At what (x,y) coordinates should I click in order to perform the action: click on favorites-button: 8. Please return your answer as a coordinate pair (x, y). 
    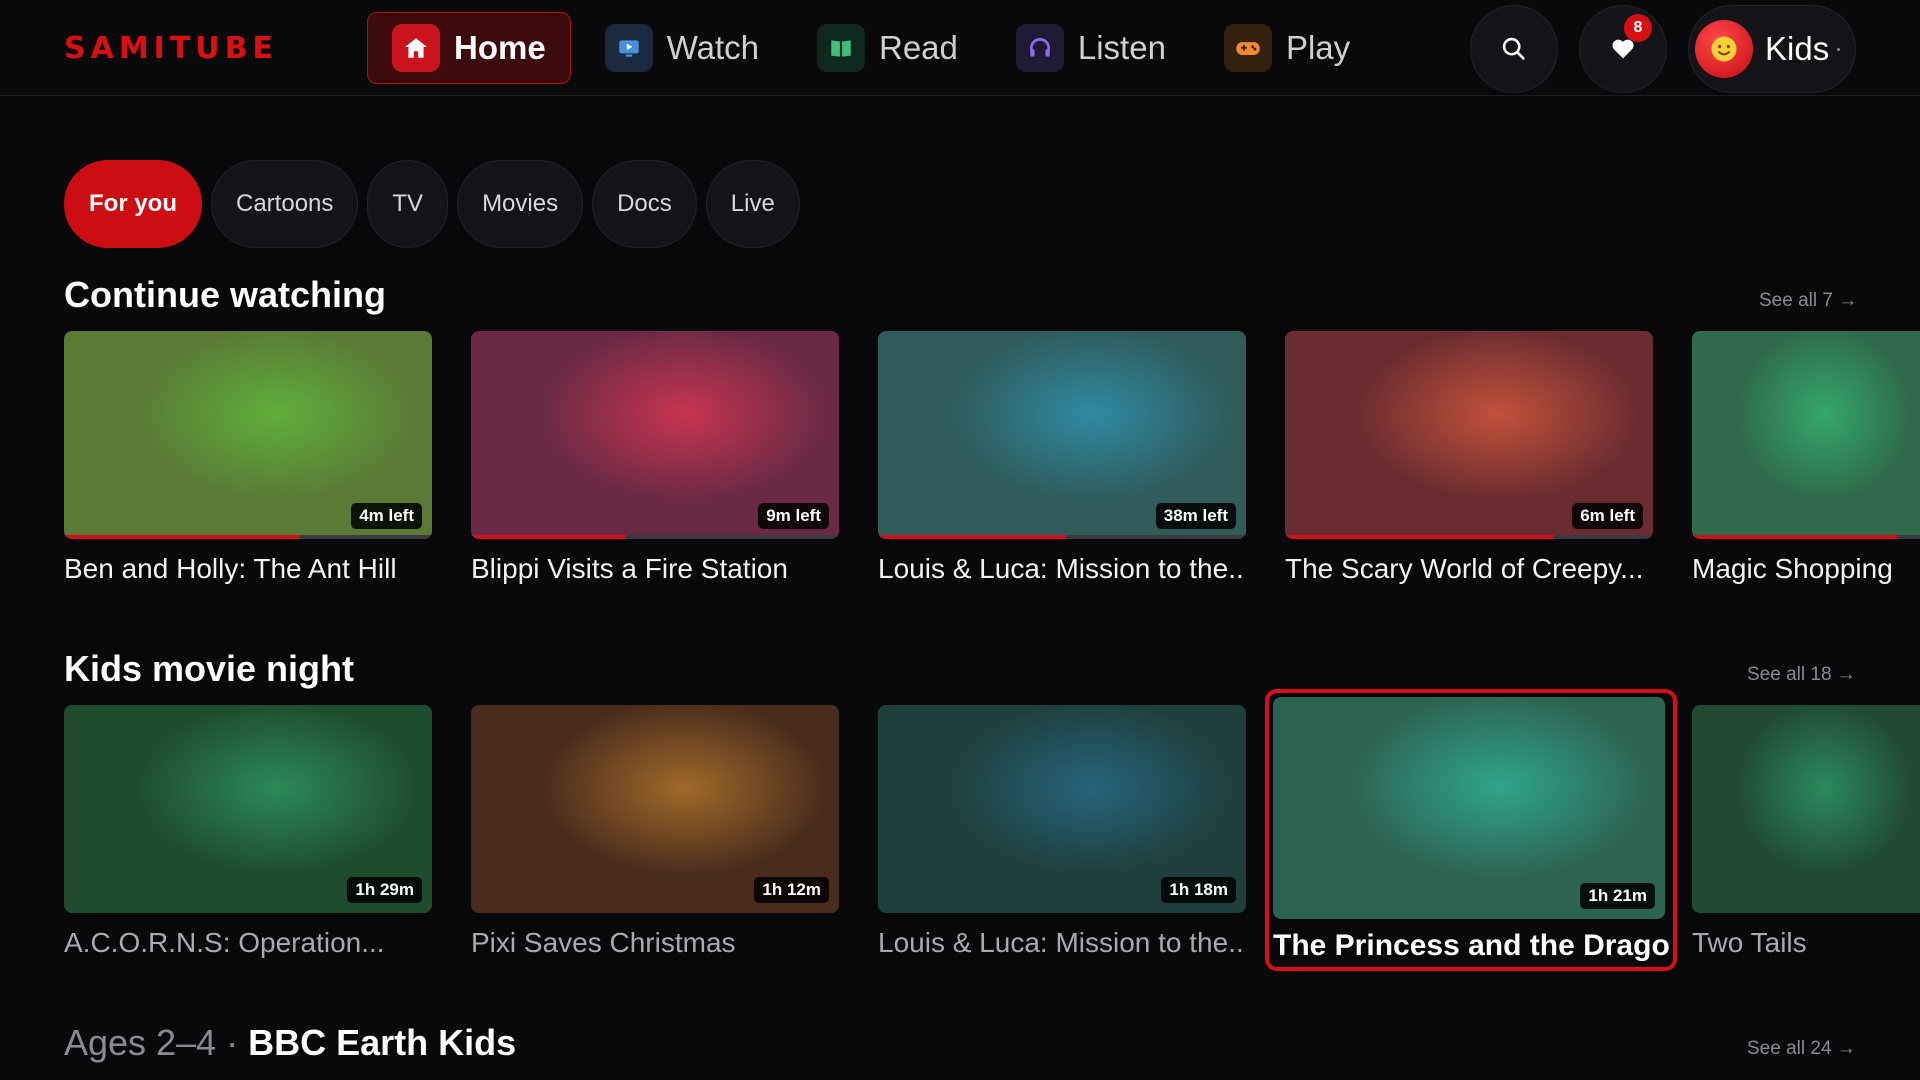
    Looking at the image, I should click on (1623, 49).